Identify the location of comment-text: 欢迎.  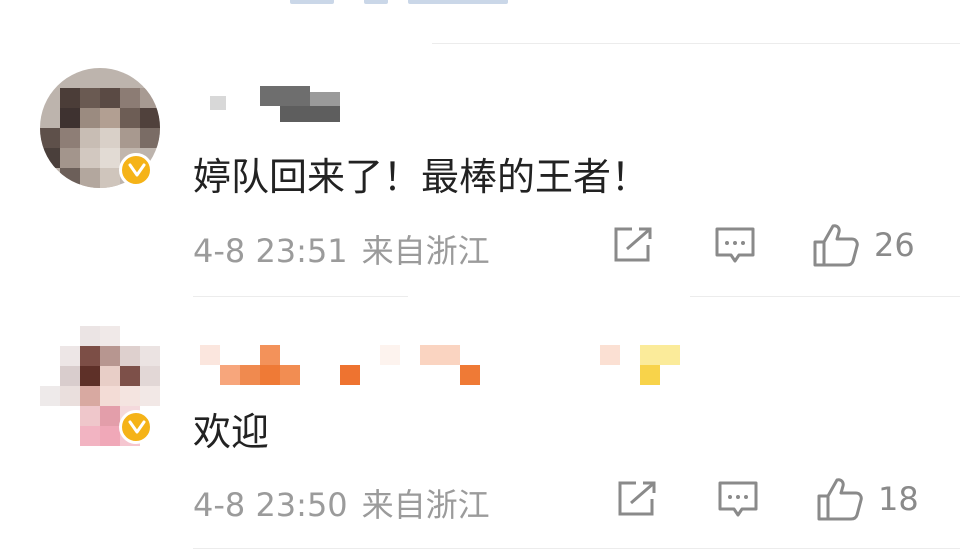
(231, 432).